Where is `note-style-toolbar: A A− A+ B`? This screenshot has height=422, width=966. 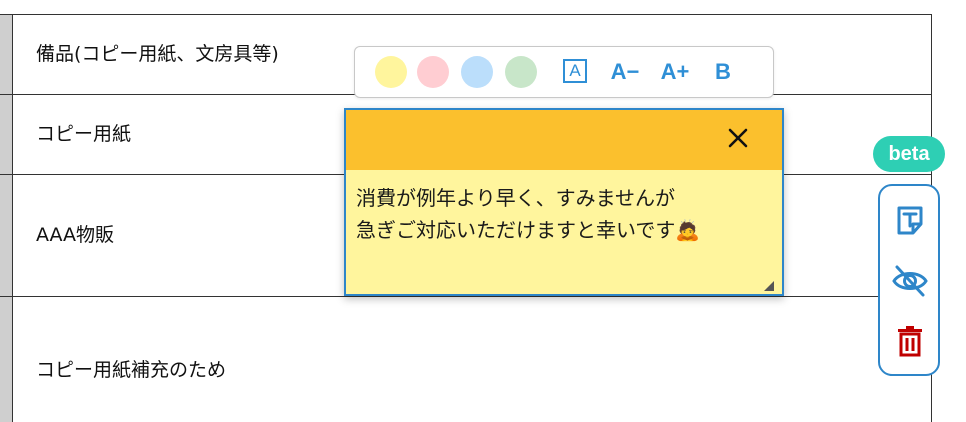
note-style-toolbar: A A− A+ B is located at coordinates (564, 72).